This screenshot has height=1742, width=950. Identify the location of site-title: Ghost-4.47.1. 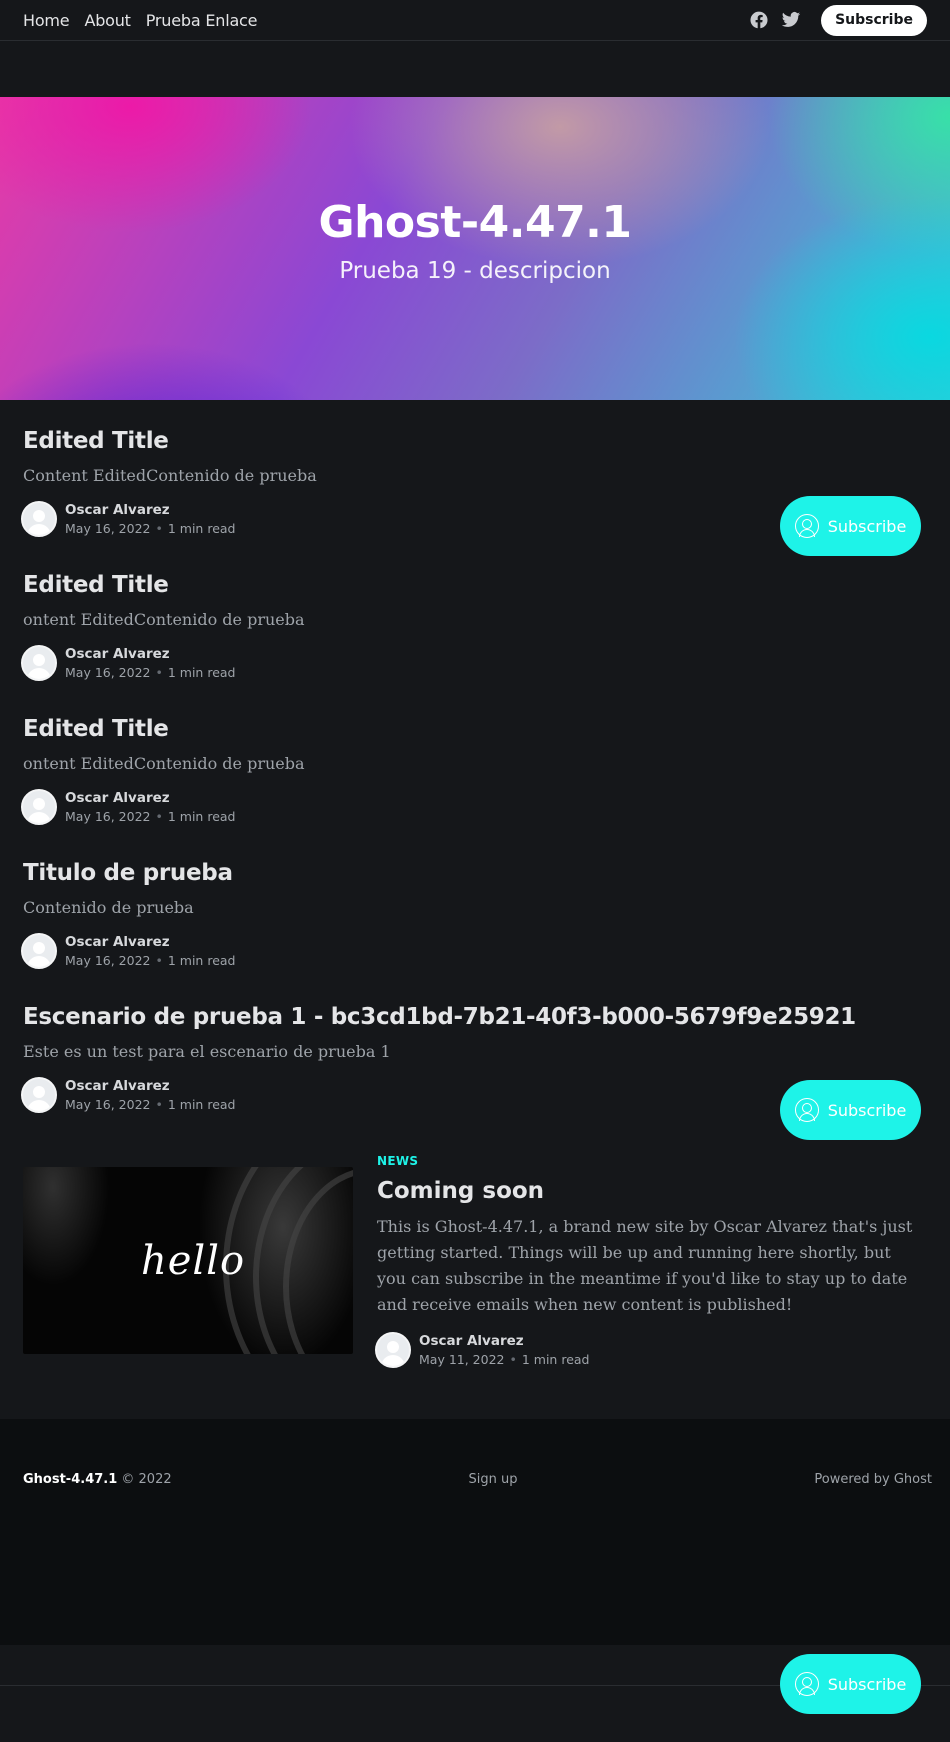
(475, 222).